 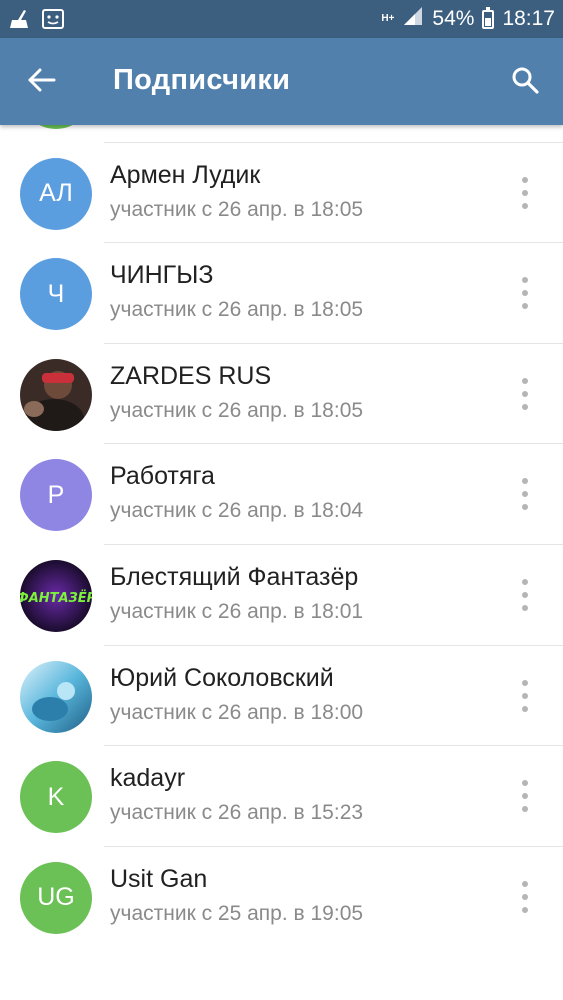 I want to click on page-title: Подписчики, so click(x=202, y=80).